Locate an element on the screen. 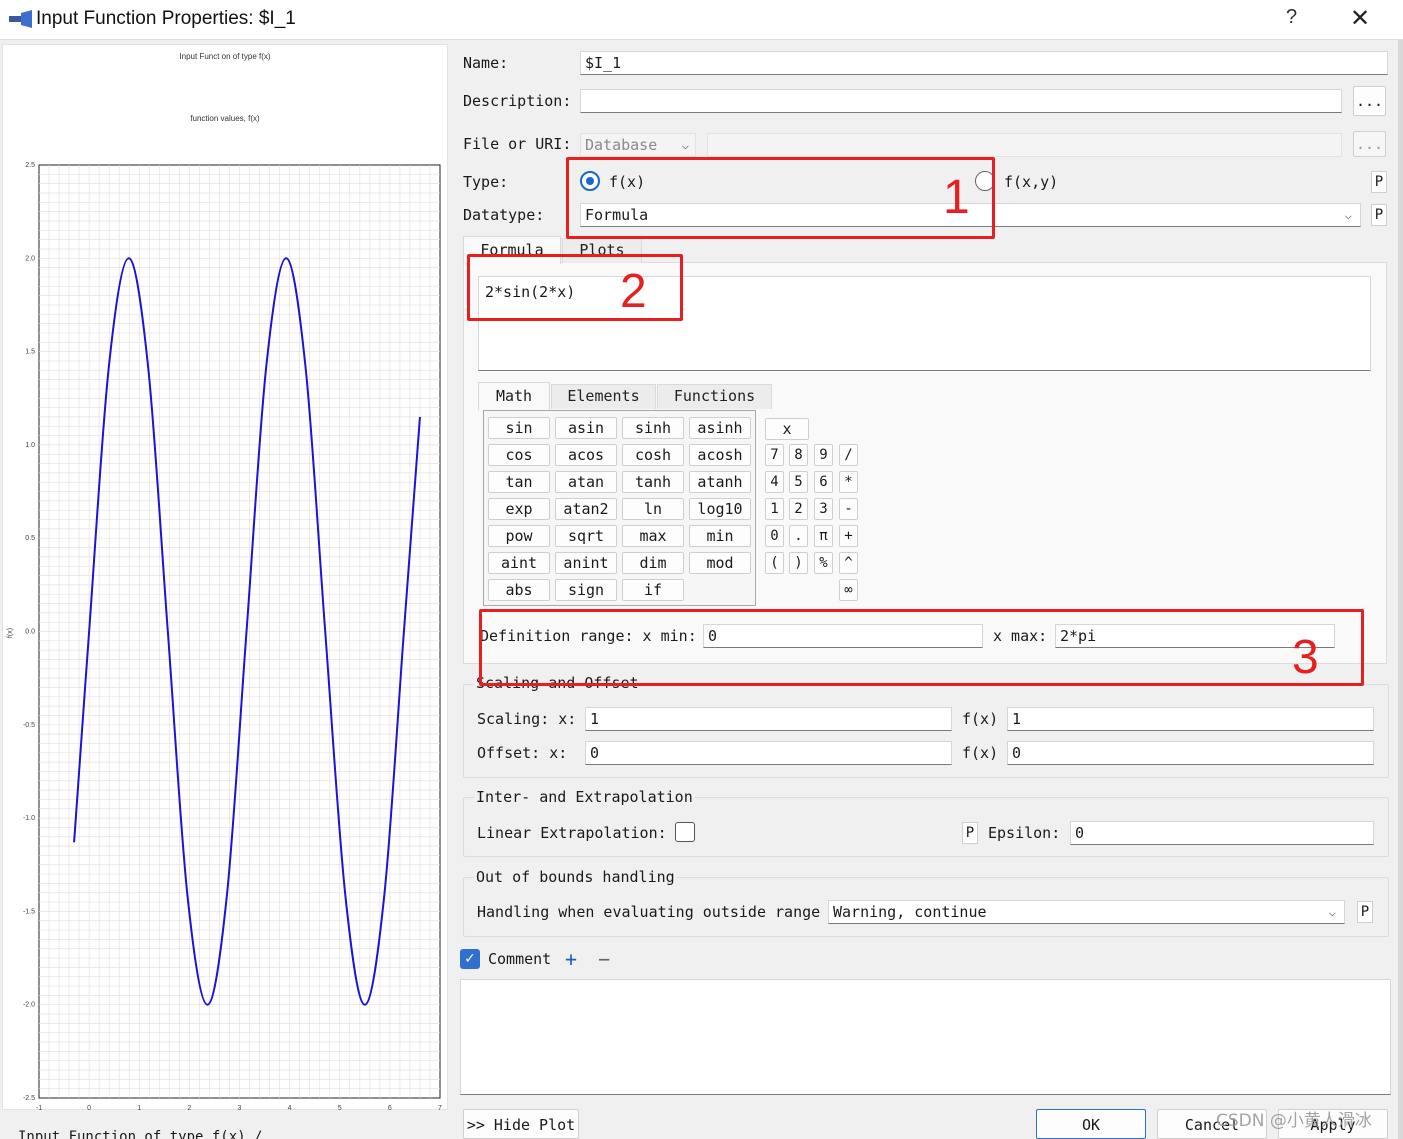  key-button: ^ is located at coordinates (848, 563).